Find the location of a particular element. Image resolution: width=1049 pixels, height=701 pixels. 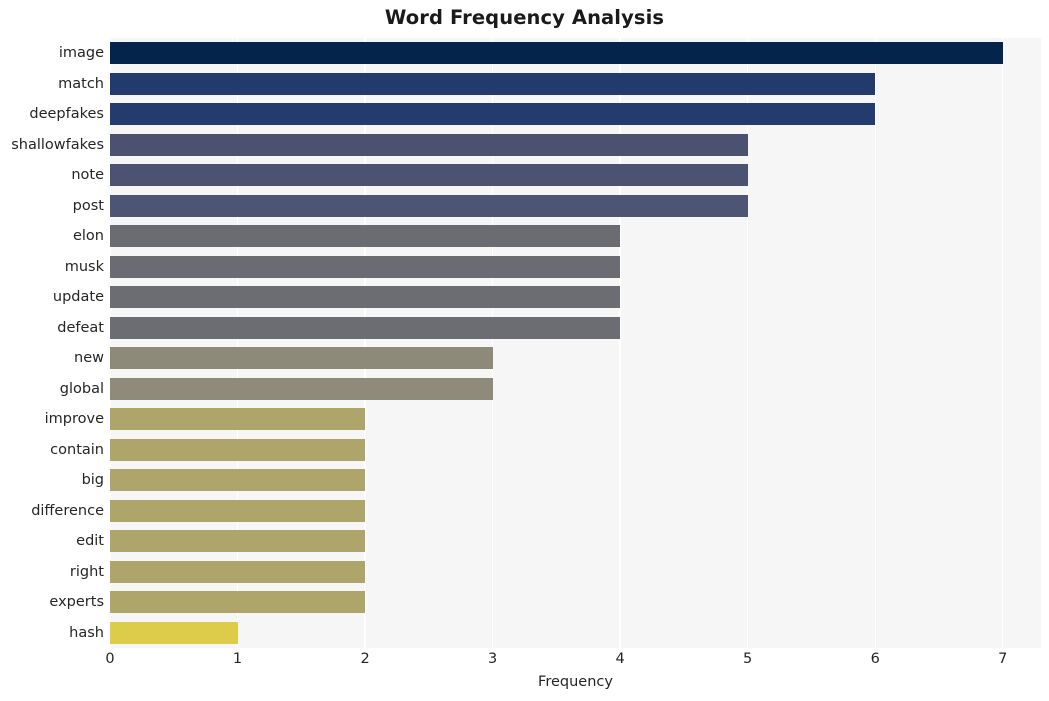

bar-elon is located at coordinates (365, 236).